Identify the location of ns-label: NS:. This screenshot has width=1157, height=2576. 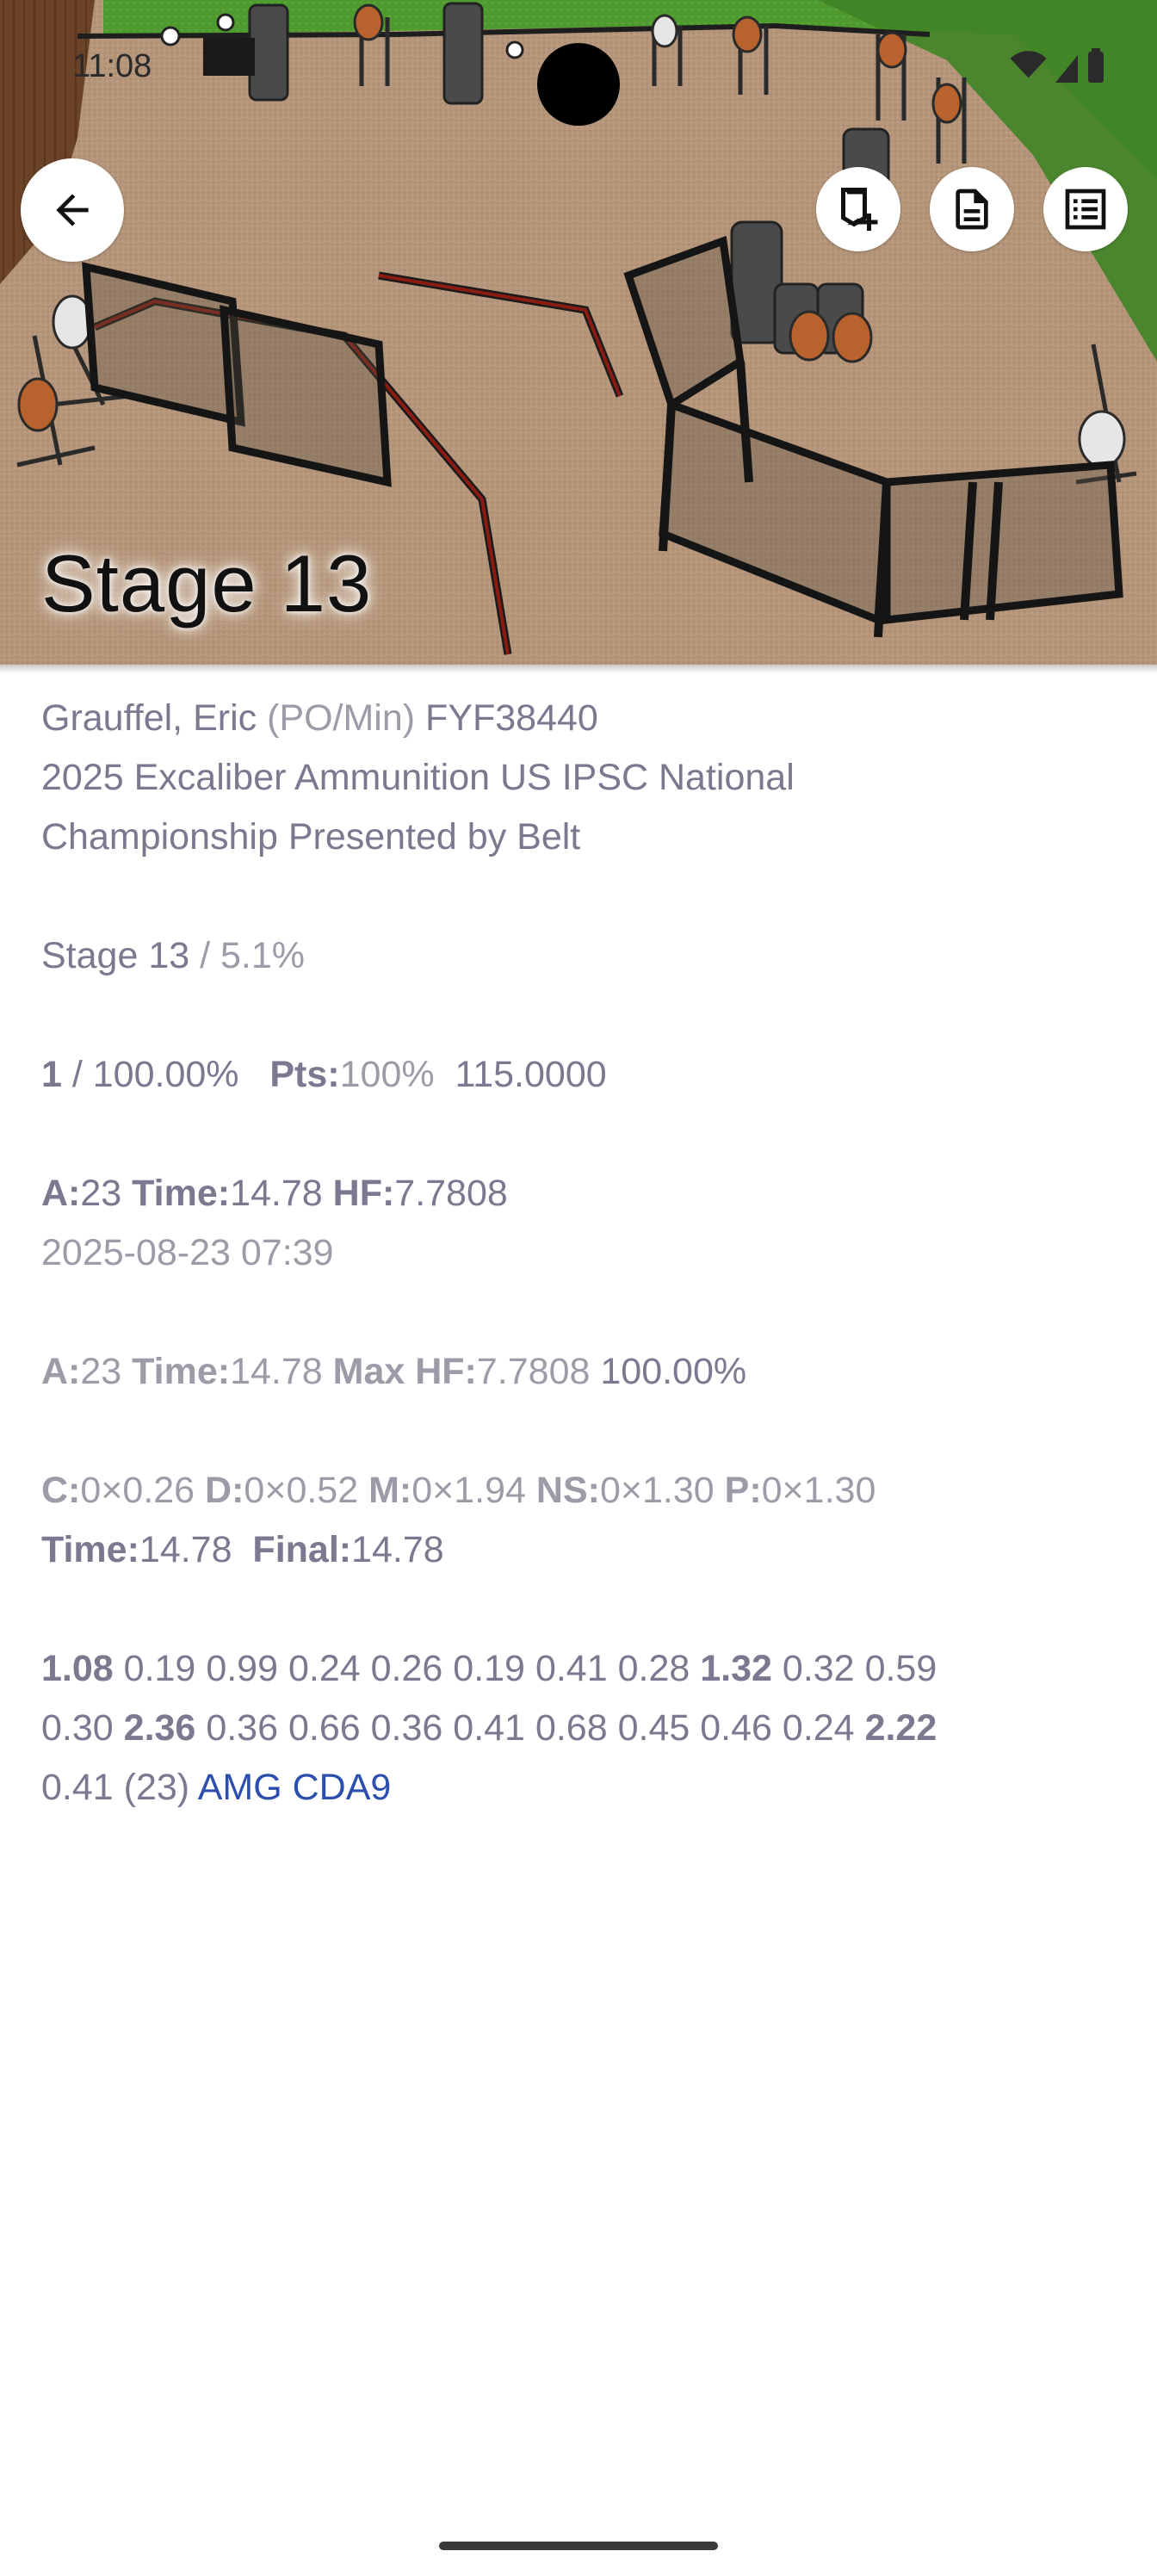
(568, 1491).